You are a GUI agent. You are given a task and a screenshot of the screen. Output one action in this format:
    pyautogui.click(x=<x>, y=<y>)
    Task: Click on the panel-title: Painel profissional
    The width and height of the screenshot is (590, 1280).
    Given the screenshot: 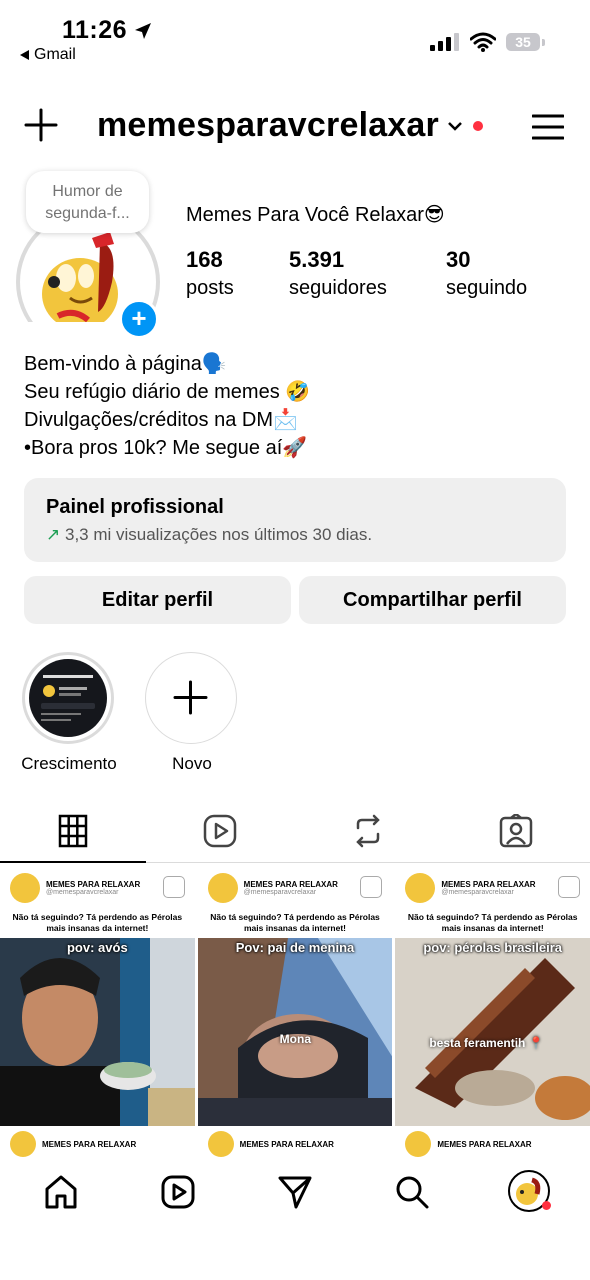 What is the action you would take?
    pyautogui.click(x=135, y=507)
    